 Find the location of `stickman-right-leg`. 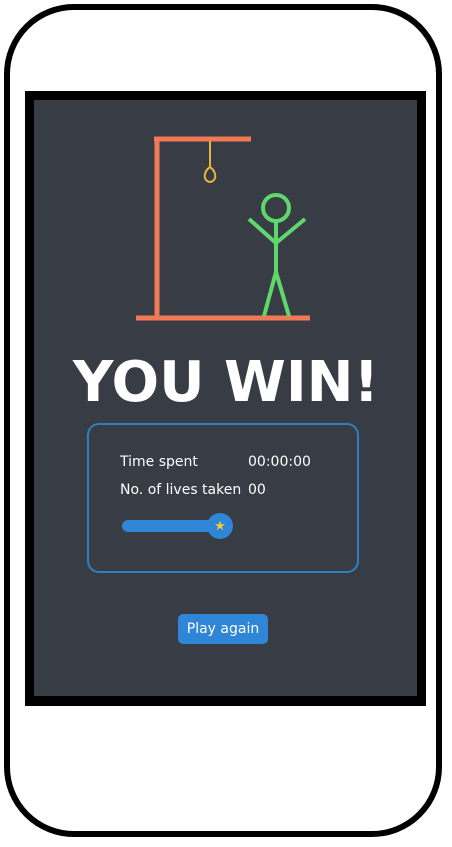

stickman-right-leg is located at coordinates (282, 294).